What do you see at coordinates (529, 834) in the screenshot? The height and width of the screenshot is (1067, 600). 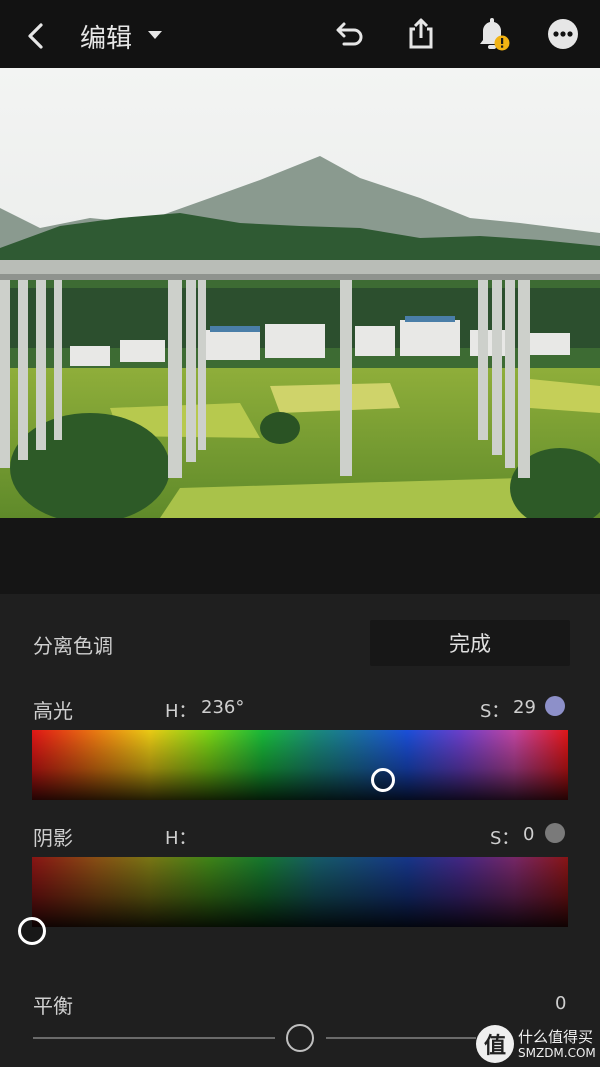 I see `shadows-s-value: 0` at bounding box center [529, 834].